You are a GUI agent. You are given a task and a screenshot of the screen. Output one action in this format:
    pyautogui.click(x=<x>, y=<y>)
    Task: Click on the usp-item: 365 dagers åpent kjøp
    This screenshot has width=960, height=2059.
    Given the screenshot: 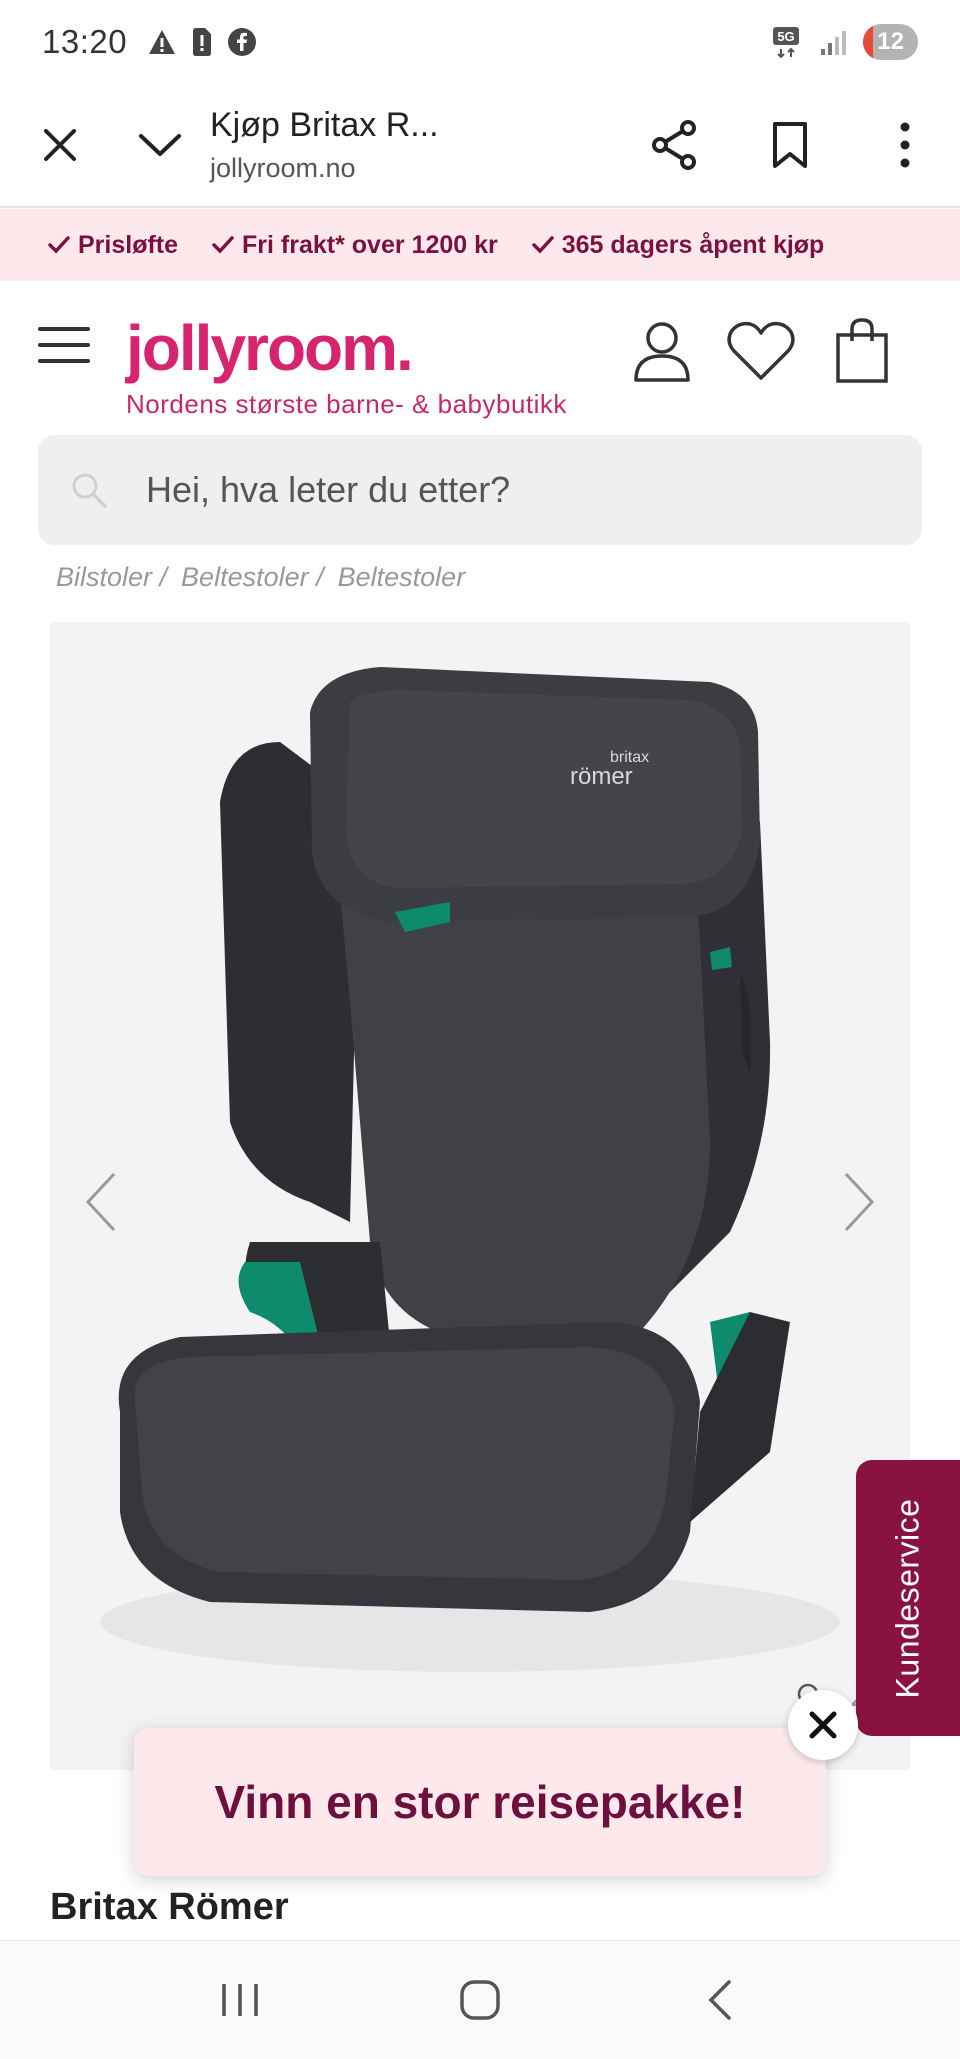 What is the action you would take?
    pyautogui.click(x=678, y=245)
    